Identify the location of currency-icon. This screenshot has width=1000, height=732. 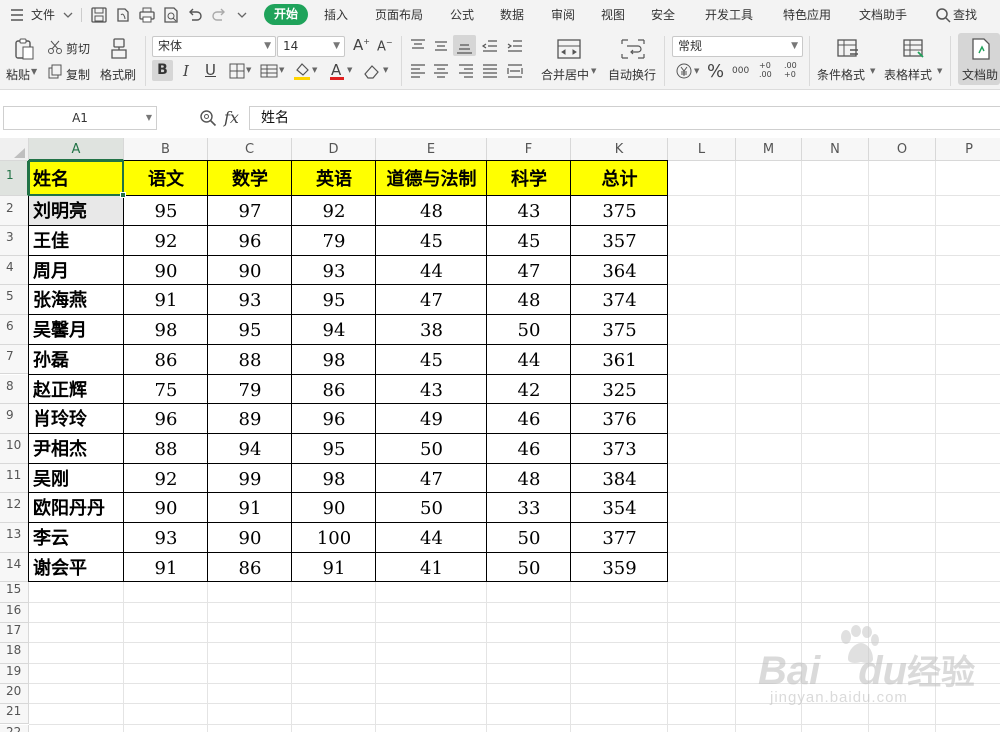
(684, 71).